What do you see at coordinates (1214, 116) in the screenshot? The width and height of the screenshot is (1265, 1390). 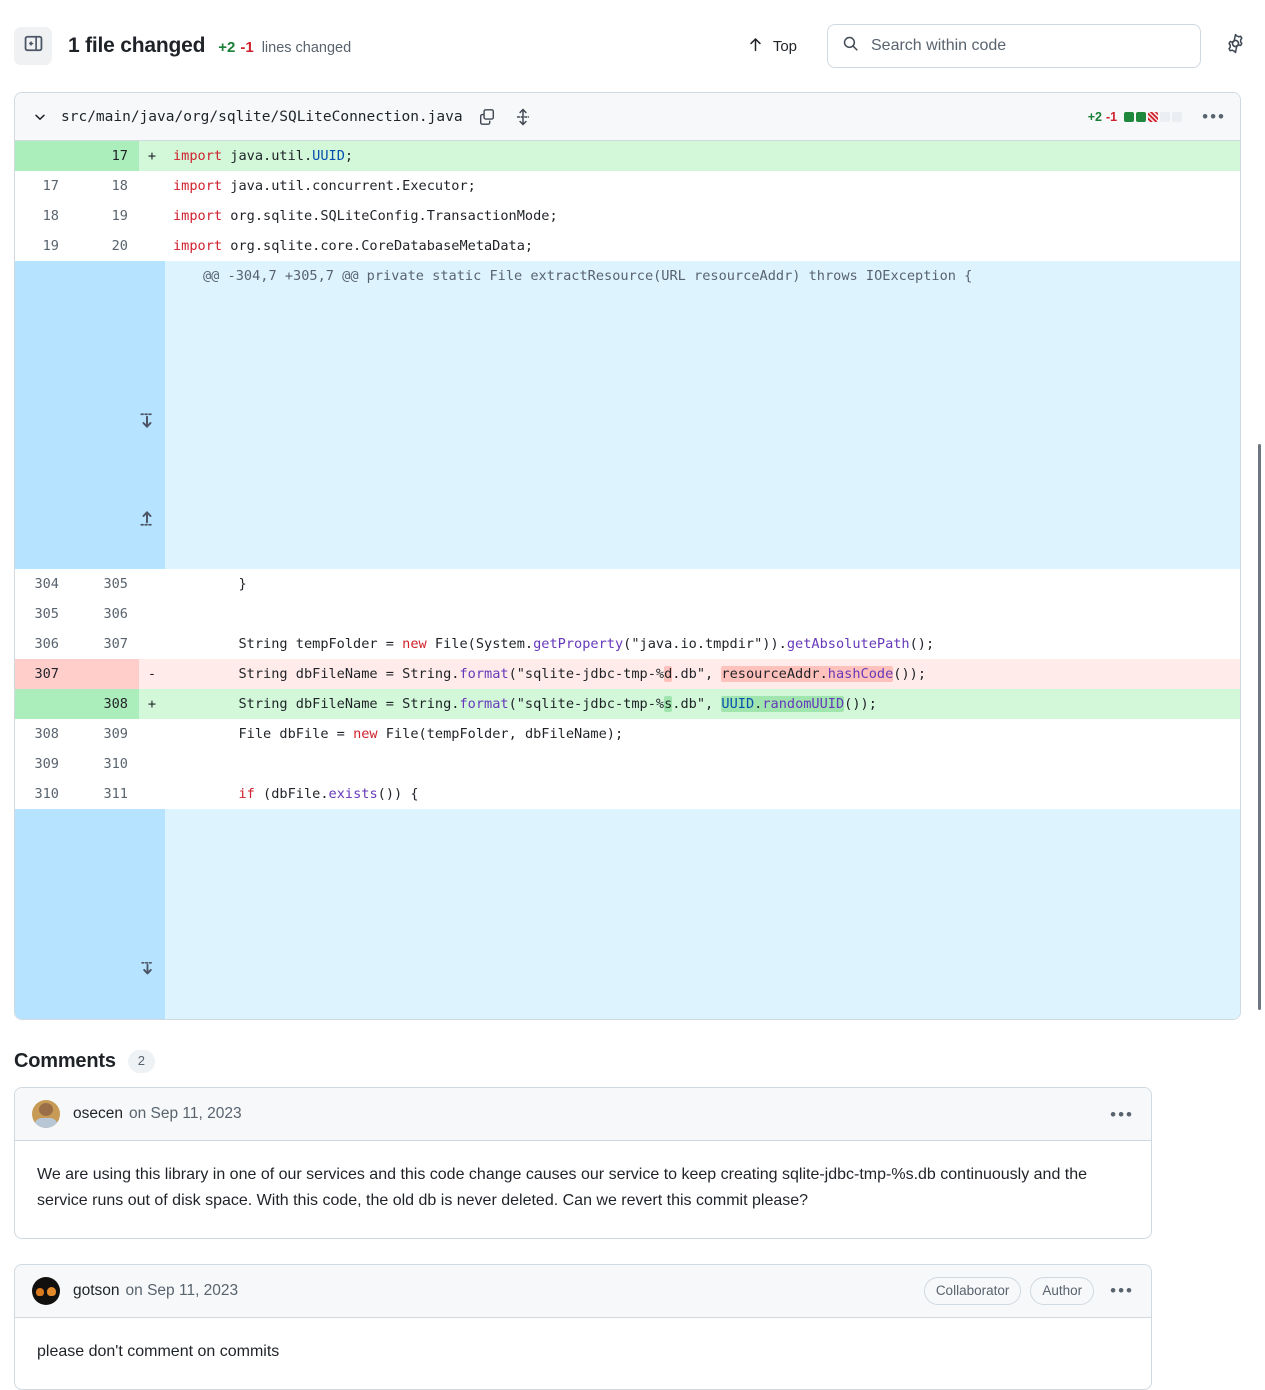 I see `file-menu-button: •••` at bounding box center [1214, 116].